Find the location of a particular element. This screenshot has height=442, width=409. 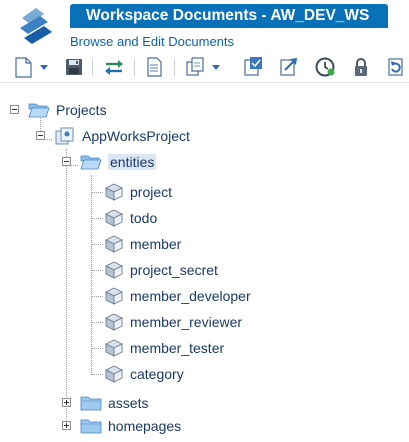

tree-node-label: assets is located at coordinates (128, 403).